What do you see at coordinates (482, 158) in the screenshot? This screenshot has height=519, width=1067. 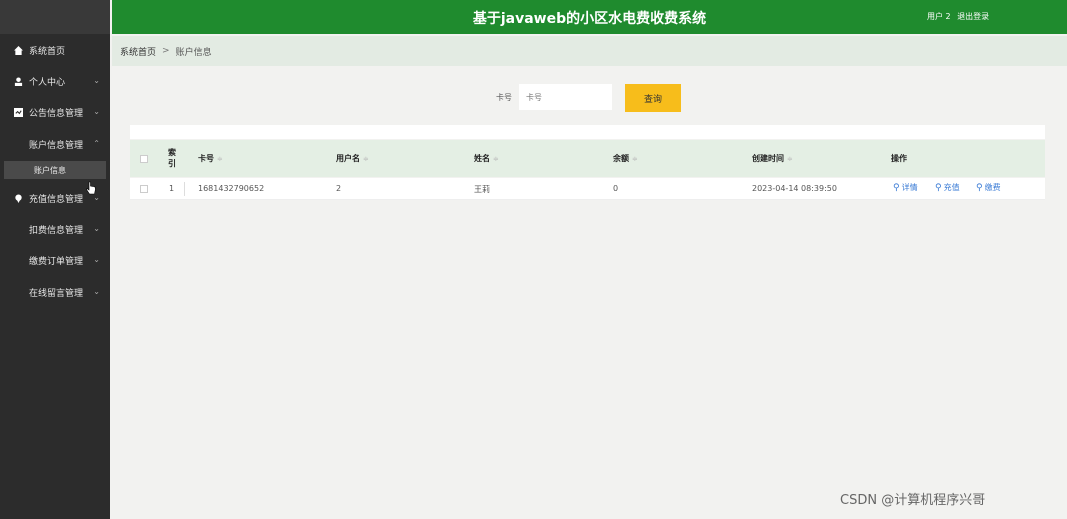 I see `column-header-label: 姓名` at bounding box center [482, 158].